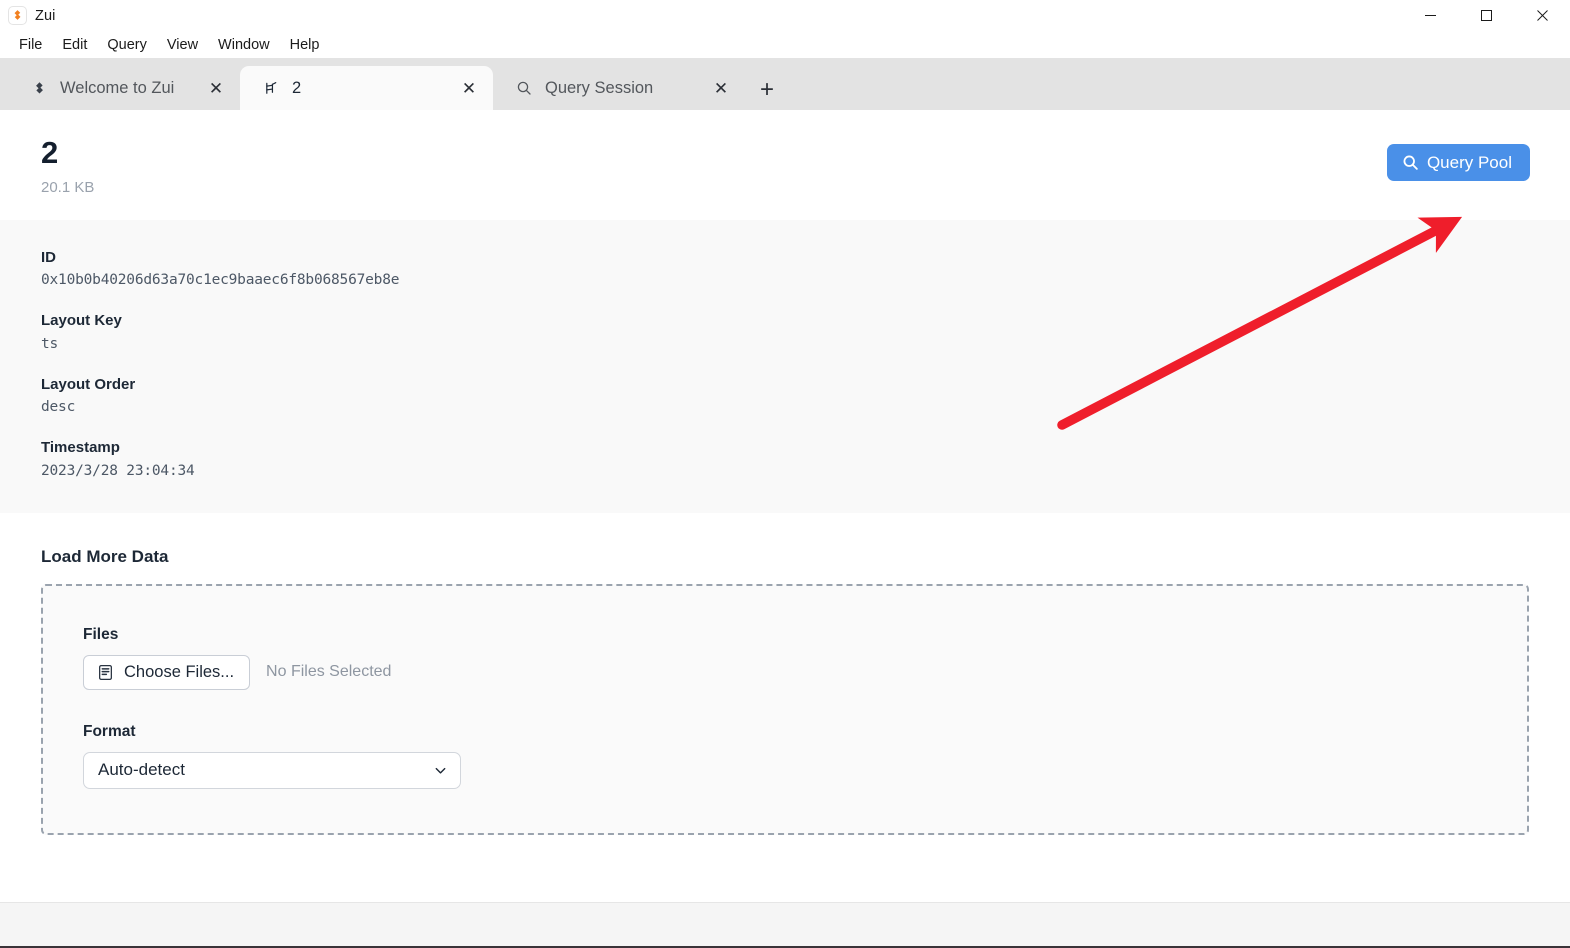 The image size is (1570, 948). What do you see at coordinates (48, 257) in the screenshot?
I see `detail-label: ID` at bounding box center [48, 257].